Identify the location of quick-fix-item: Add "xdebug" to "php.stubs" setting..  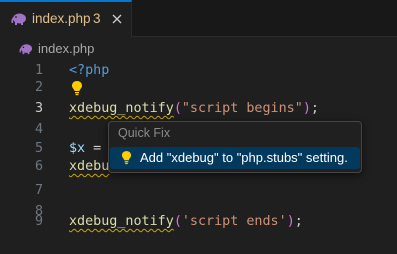
(235, 158).